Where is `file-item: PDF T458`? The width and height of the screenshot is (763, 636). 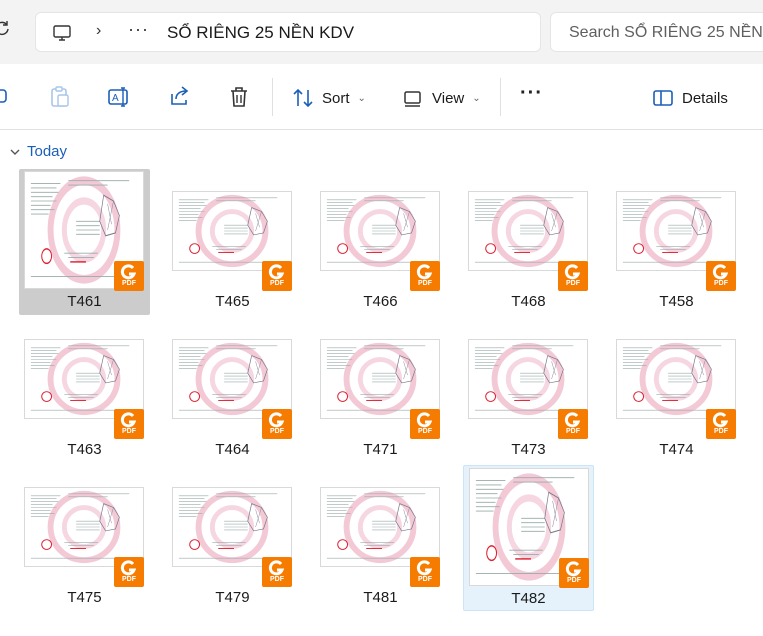 file-item: PDF T458 is located at coordinates (676, 242).